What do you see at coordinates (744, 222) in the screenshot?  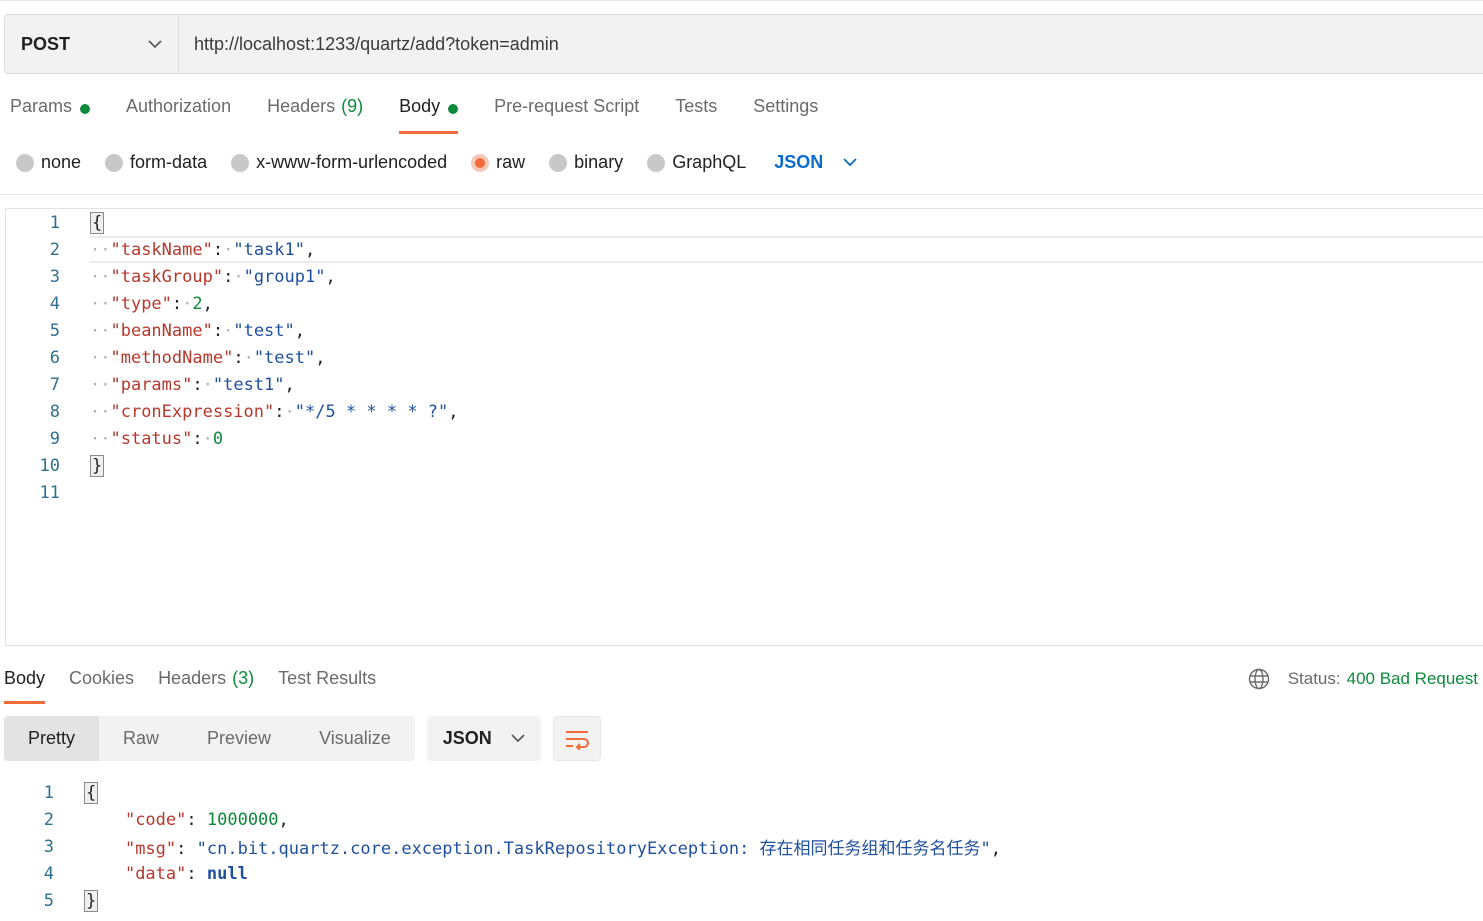 I see `code-line: 1{` at bounding box center [744, 222].